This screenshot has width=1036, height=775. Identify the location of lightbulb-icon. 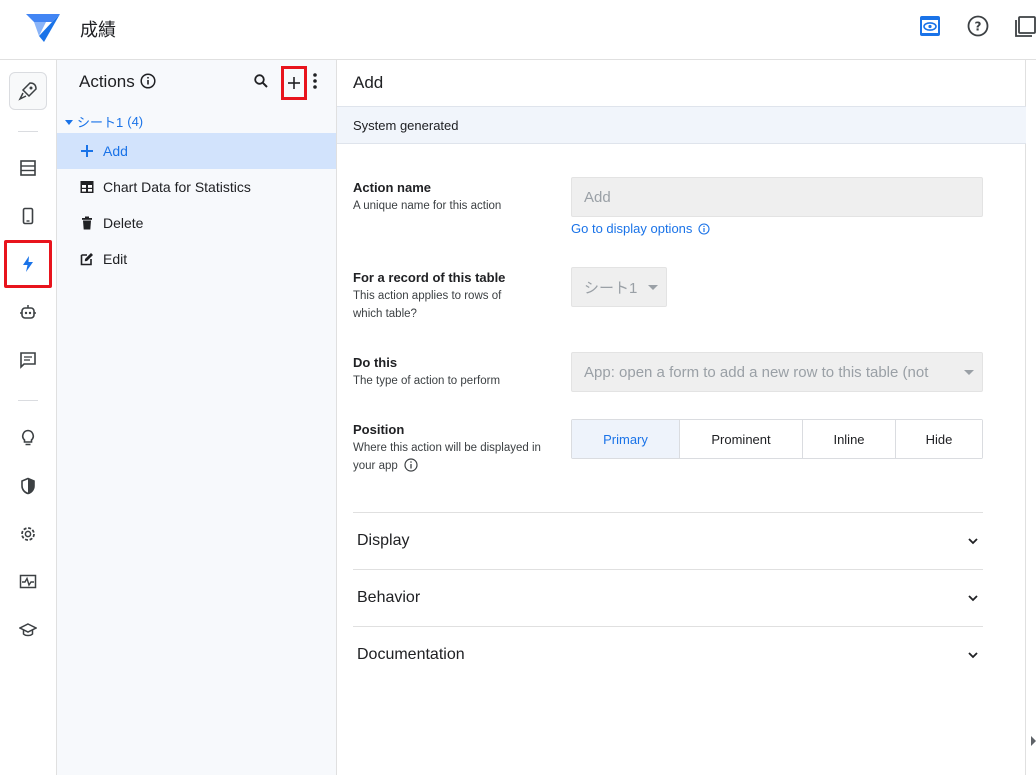
(28, 438).